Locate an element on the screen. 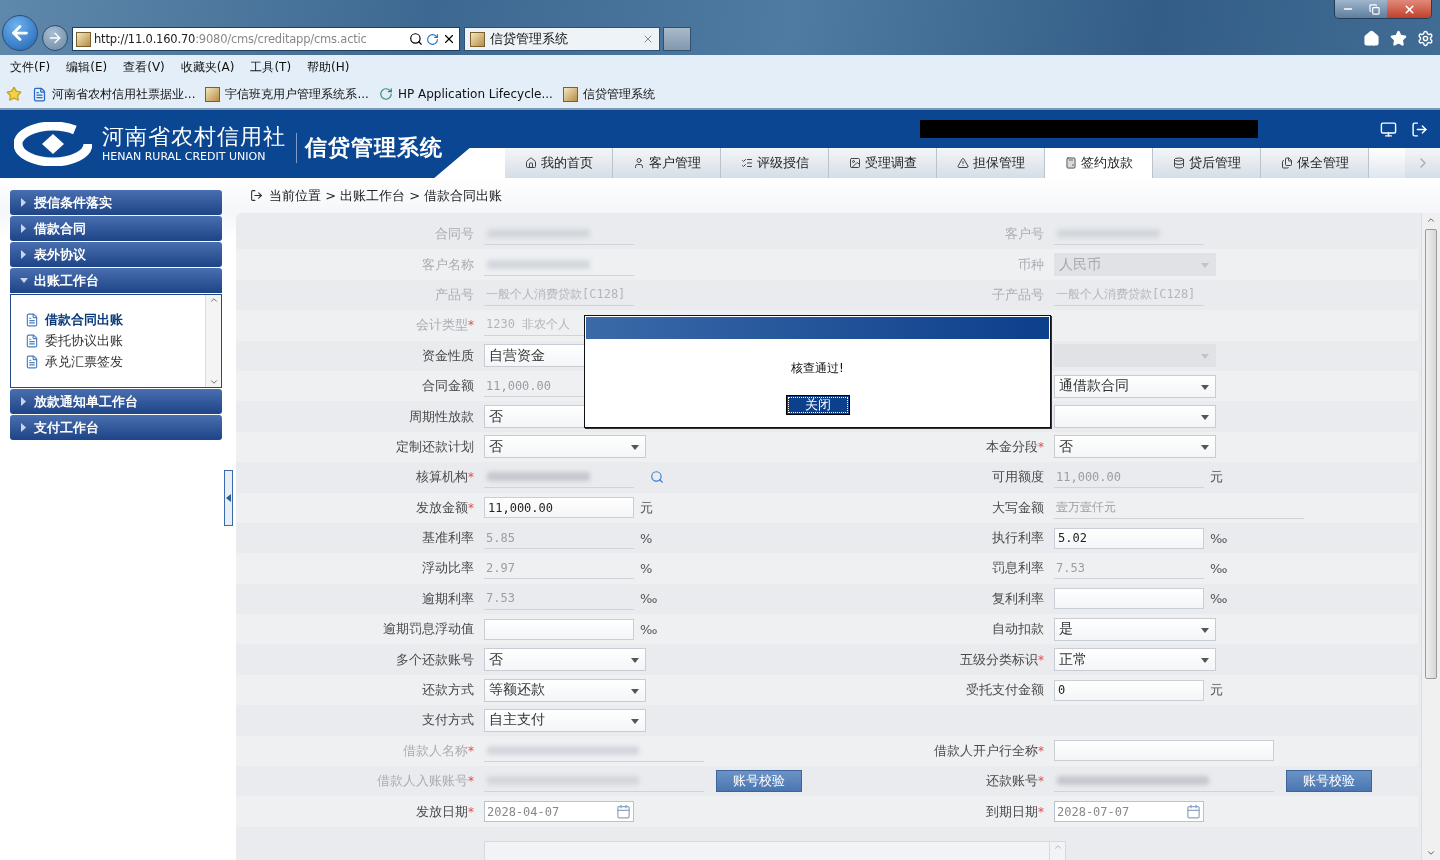  input-field: 11,000.00 is located at coordinates (559, 508).